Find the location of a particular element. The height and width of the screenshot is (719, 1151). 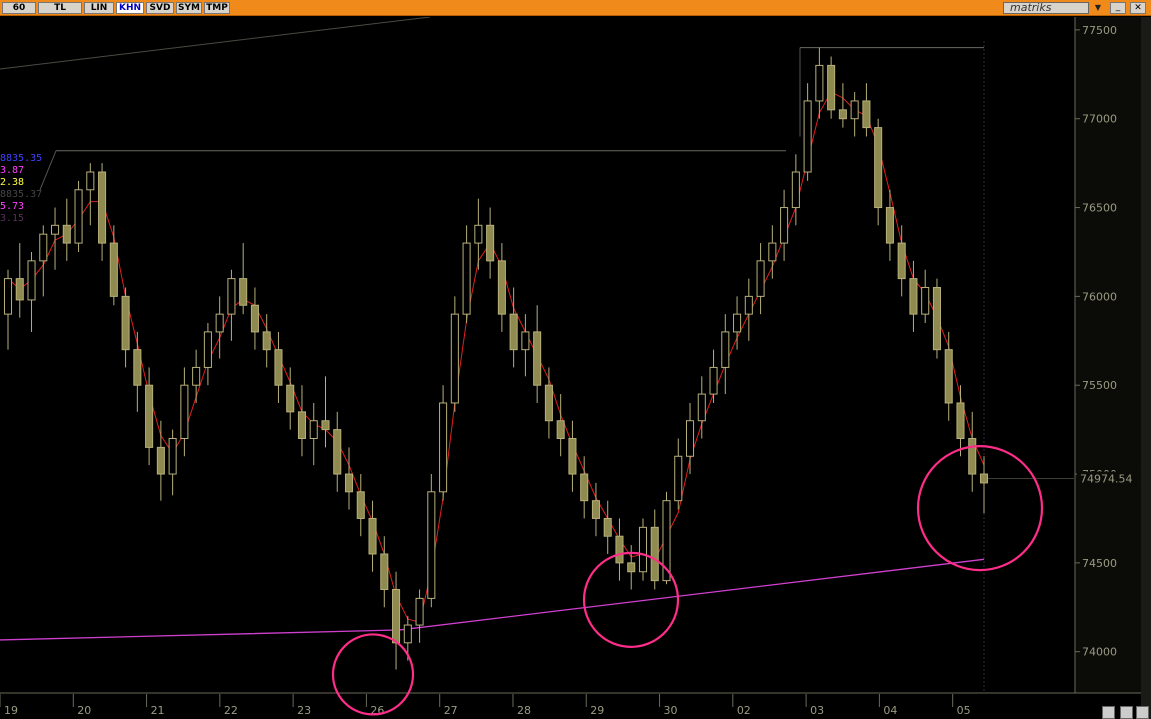

toolbar-button-lin: LIN is located at coordinates (99, 8).